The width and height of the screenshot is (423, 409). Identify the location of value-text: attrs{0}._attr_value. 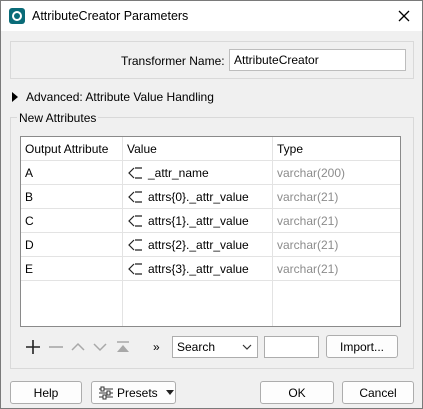
(198, 197).